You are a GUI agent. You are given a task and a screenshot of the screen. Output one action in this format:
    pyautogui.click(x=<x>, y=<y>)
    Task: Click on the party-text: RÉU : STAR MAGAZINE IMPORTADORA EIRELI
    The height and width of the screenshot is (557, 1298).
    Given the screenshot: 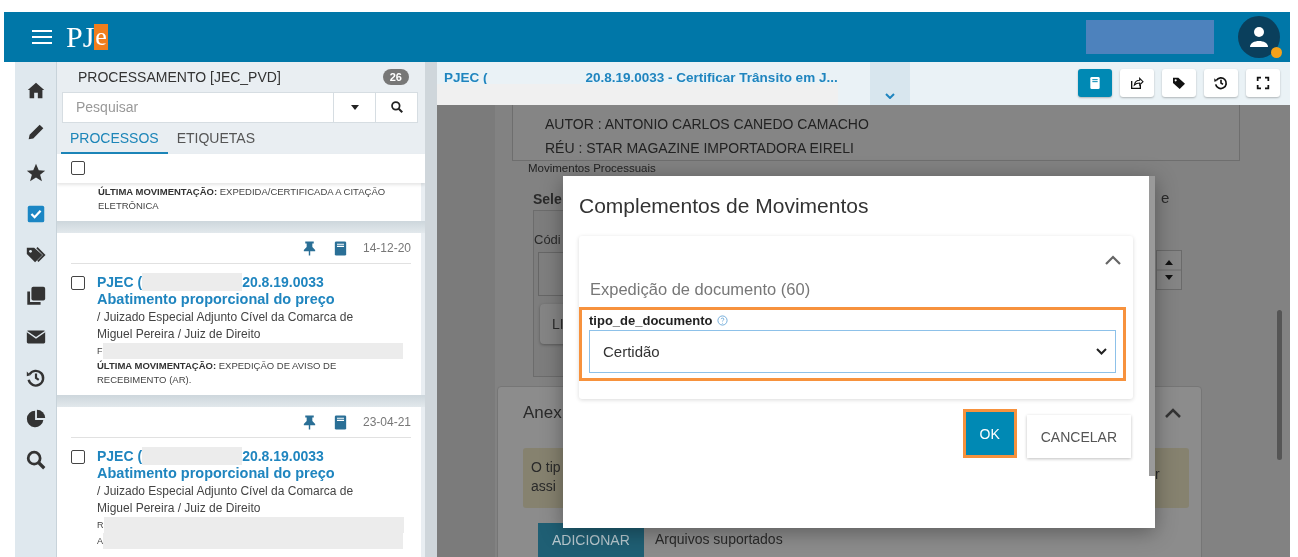 What is the action you would take?
    pyautogui.click(x=700, y=148)
    